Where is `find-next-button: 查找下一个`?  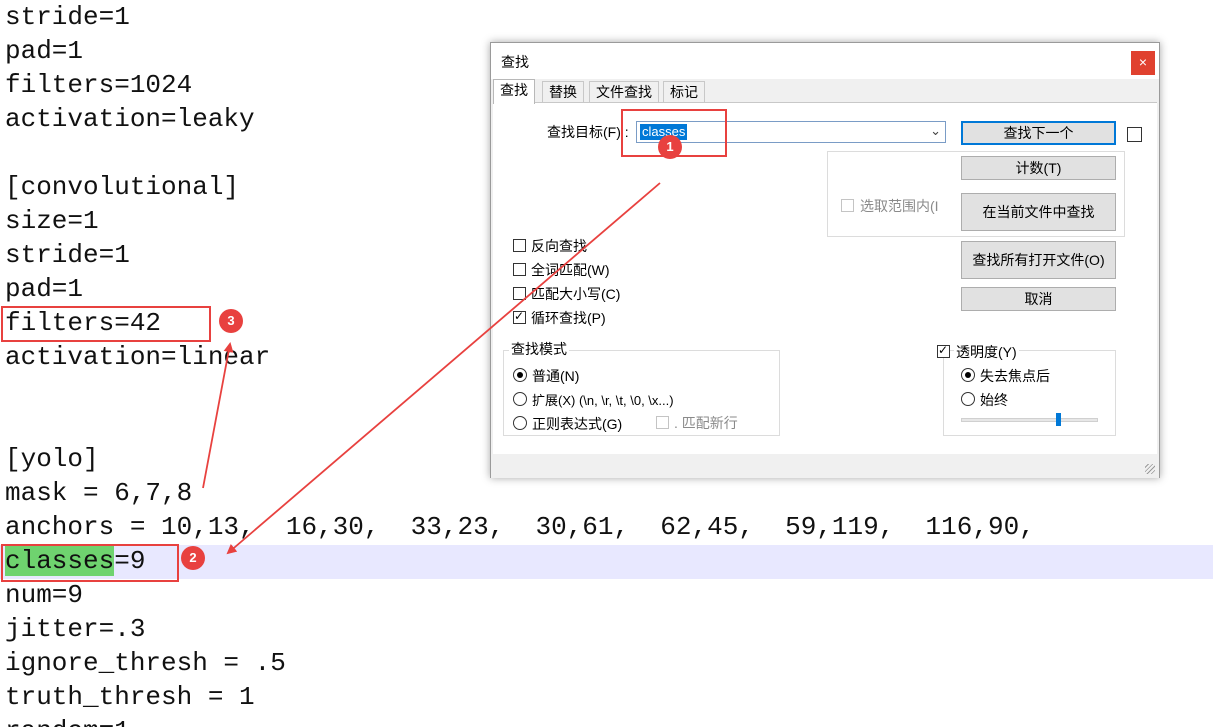 find-next-button: 查找下一个 is located at coordinates (1038, 133).